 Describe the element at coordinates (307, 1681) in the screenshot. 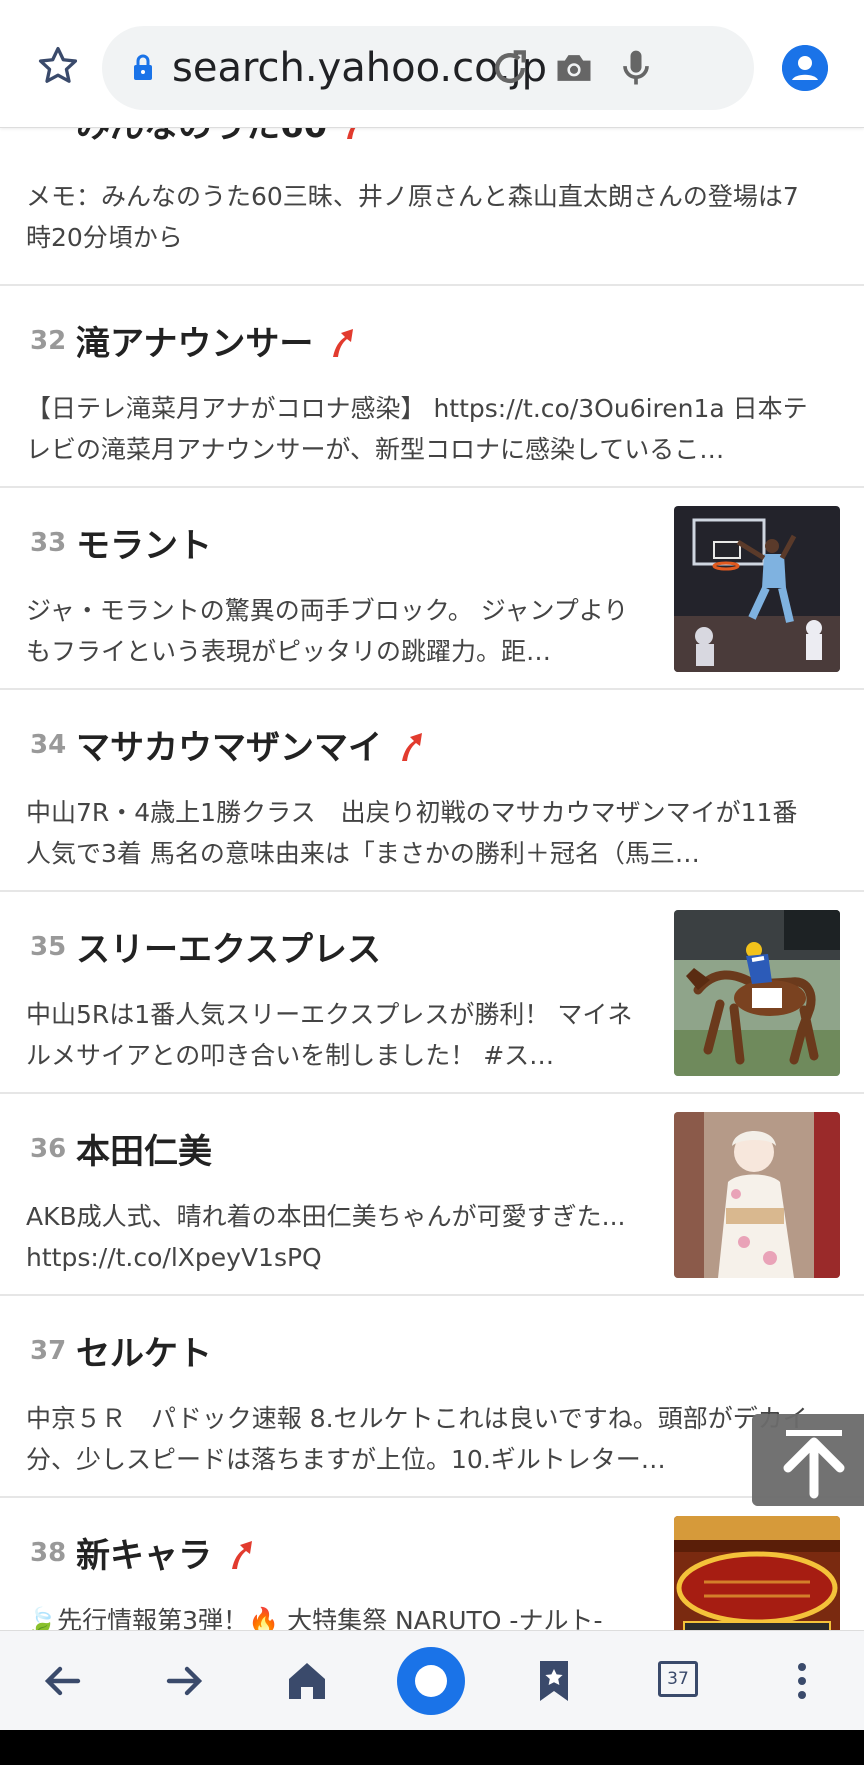

I see `home-icon` at that location.